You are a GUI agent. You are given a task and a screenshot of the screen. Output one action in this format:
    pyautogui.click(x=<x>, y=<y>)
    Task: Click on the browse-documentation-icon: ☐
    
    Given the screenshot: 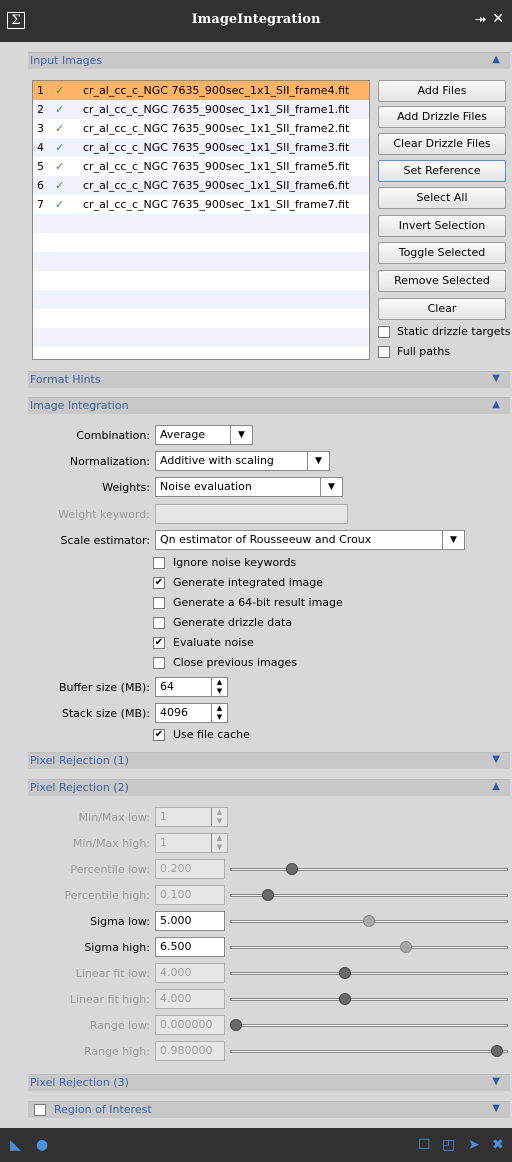 What is the action you would take?
    pyautogui.click(x=424, y=1145)
    